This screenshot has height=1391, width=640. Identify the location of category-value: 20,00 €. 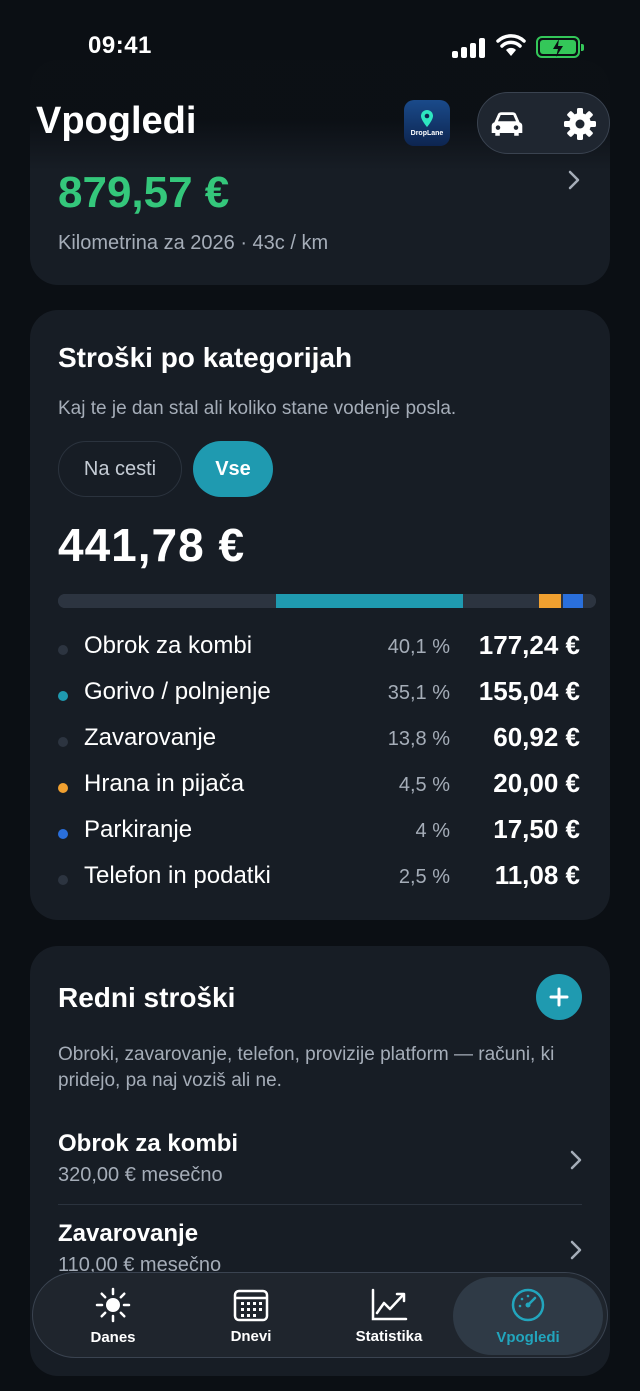
(536, 783).